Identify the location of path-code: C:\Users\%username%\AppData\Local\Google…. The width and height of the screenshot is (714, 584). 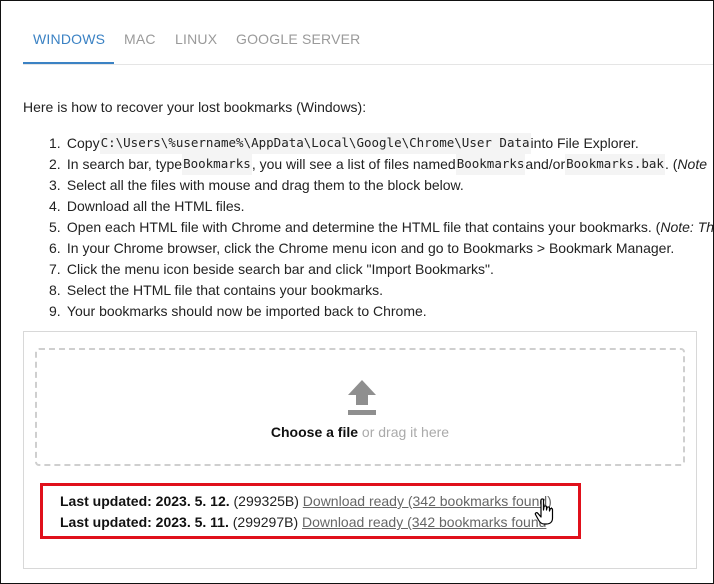
(315, 143).